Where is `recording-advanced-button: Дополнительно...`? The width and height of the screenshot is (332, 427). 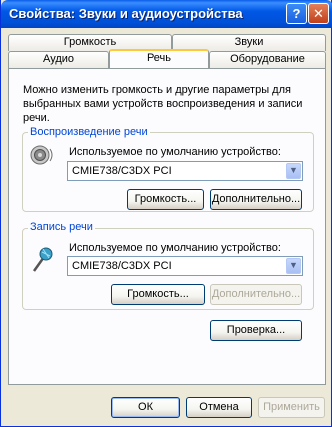 recording-advanced-button: Дополнительно... is located at coordinates (256, 294).